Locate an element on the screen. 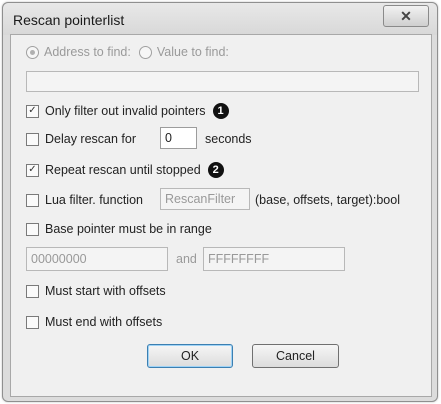  end-offsets-row: Must end with offsets is located at coordinates (94, 322).